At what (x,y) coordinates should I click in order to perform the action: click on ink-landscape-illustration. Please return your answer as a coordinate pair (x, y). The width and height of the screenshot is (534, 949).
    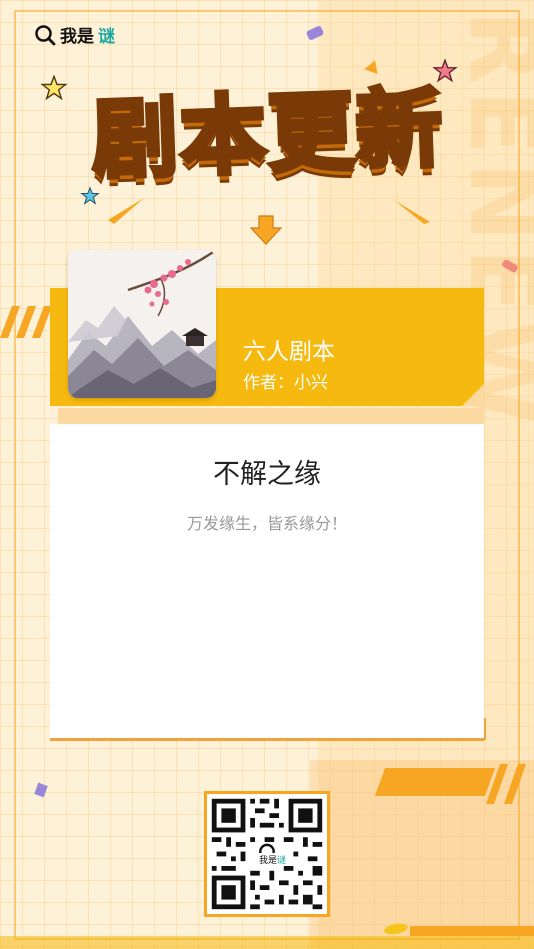
    Looking at the image, I should click on (142, 324).